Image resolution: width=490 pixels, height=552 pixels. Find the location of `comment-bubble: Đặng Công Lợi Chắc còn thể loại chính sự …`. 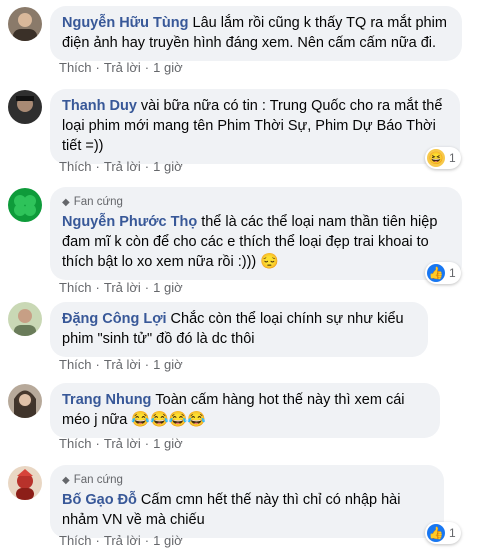

comment-bubble: Đặng Công Lợi Chắc còn thể loại chính sự … is located at coordinates (239, 329).